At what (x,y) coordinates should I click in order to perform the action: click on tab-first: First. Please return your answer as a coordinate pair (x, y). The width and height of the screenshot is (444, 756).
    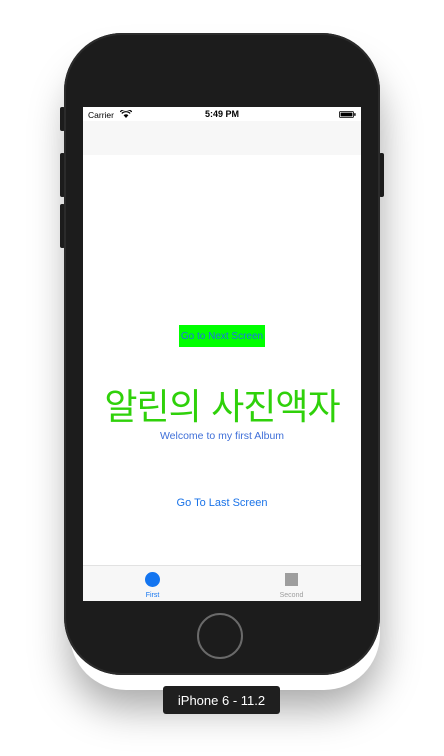
    Looking at the image, I should click on (152, 583).